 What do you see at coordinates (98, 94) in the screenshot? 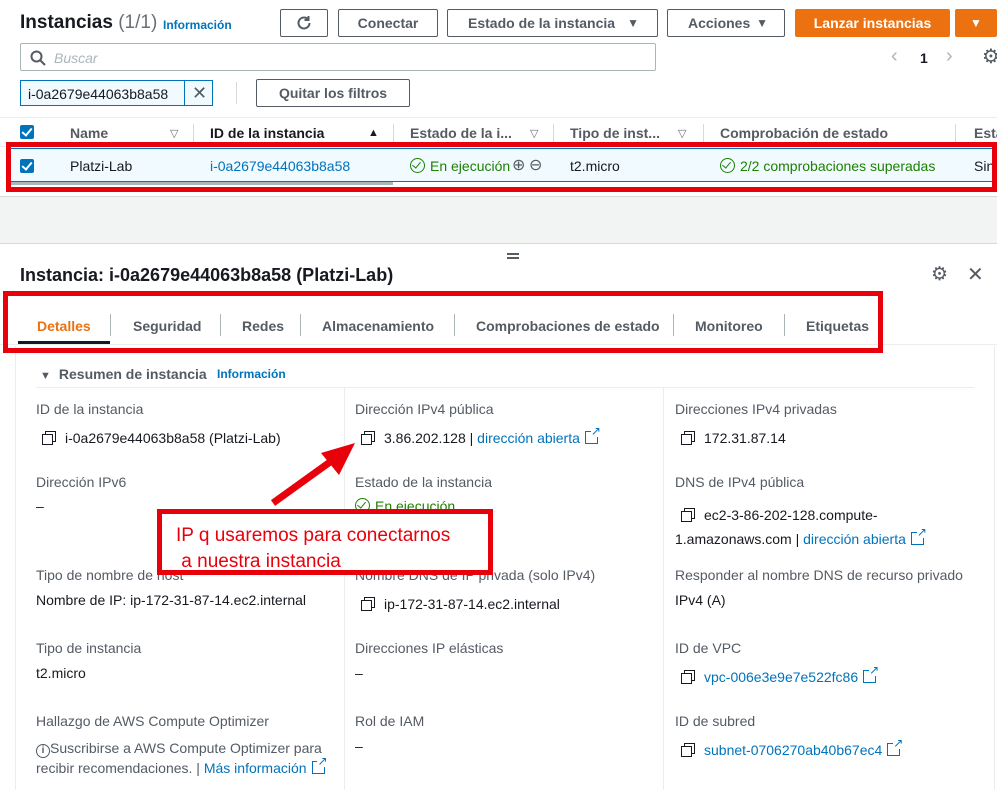
I see `filter-token-text: i-0a2679e44063b8a58` at bounding box center [98, 94].